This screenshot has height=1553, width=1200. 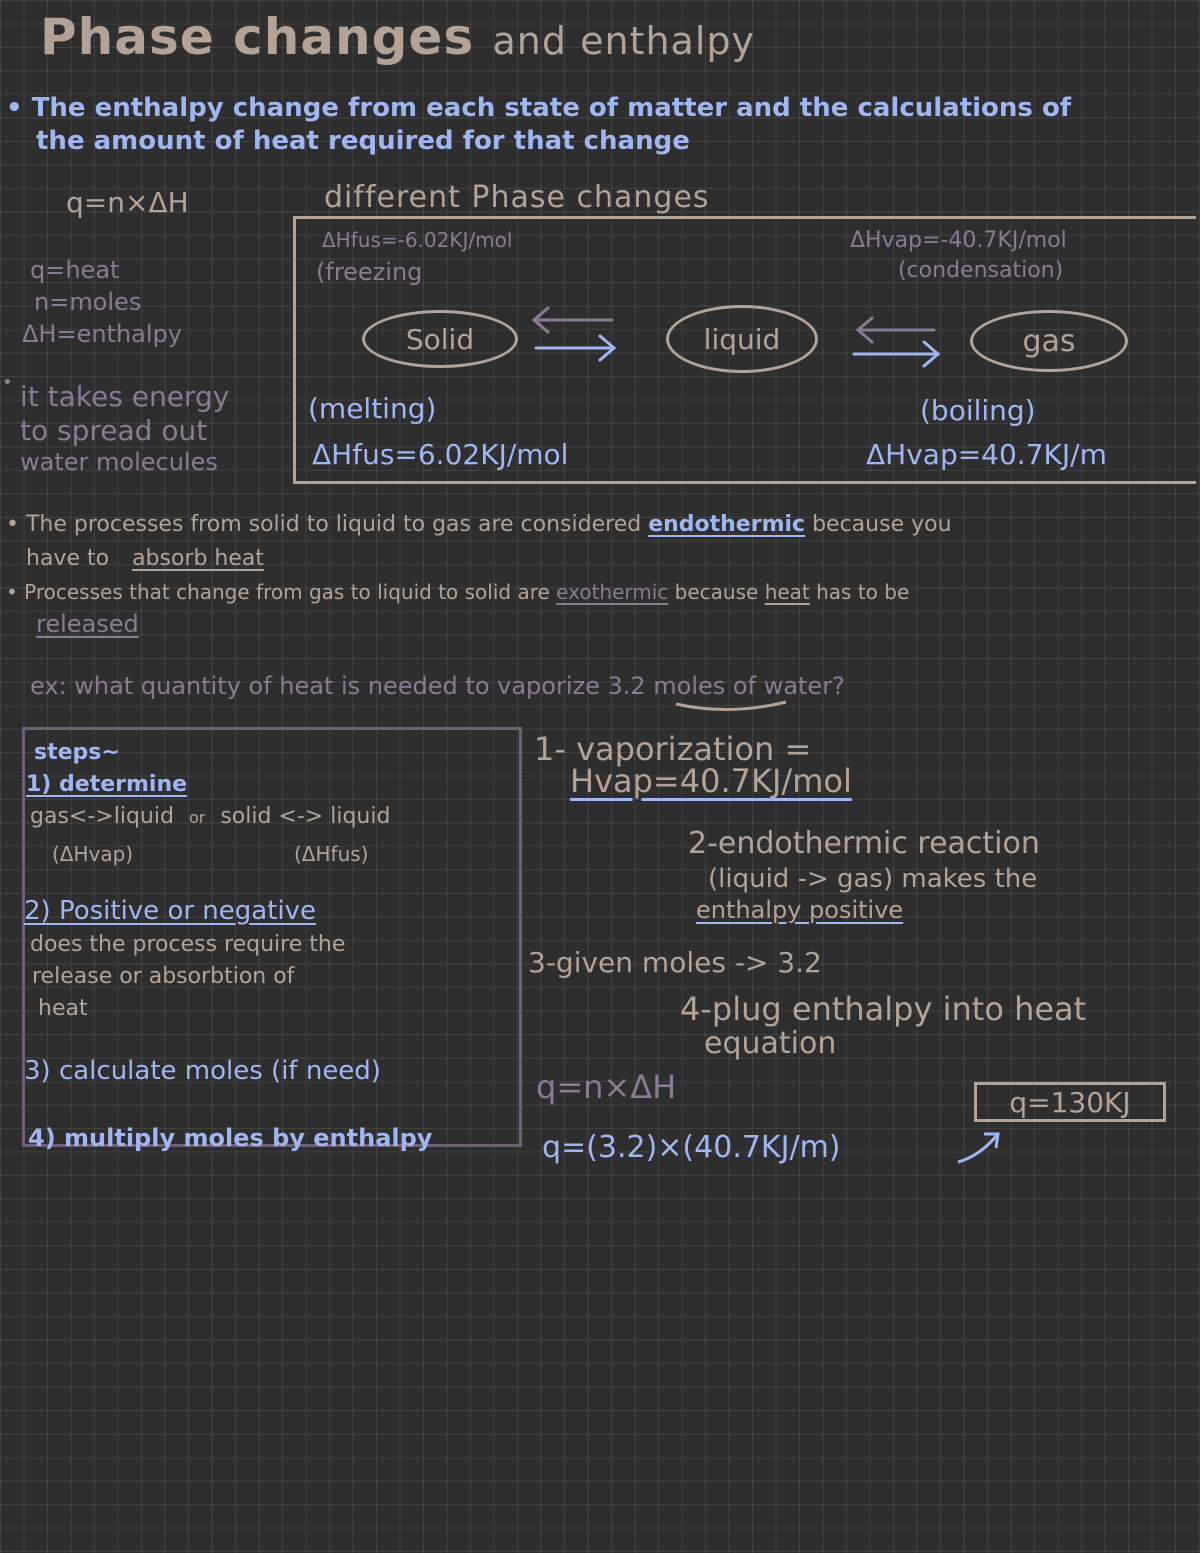 I want to click on solution-calc: q=(3.2)×(40.7KJ/m), so click(x=691, y=1147).